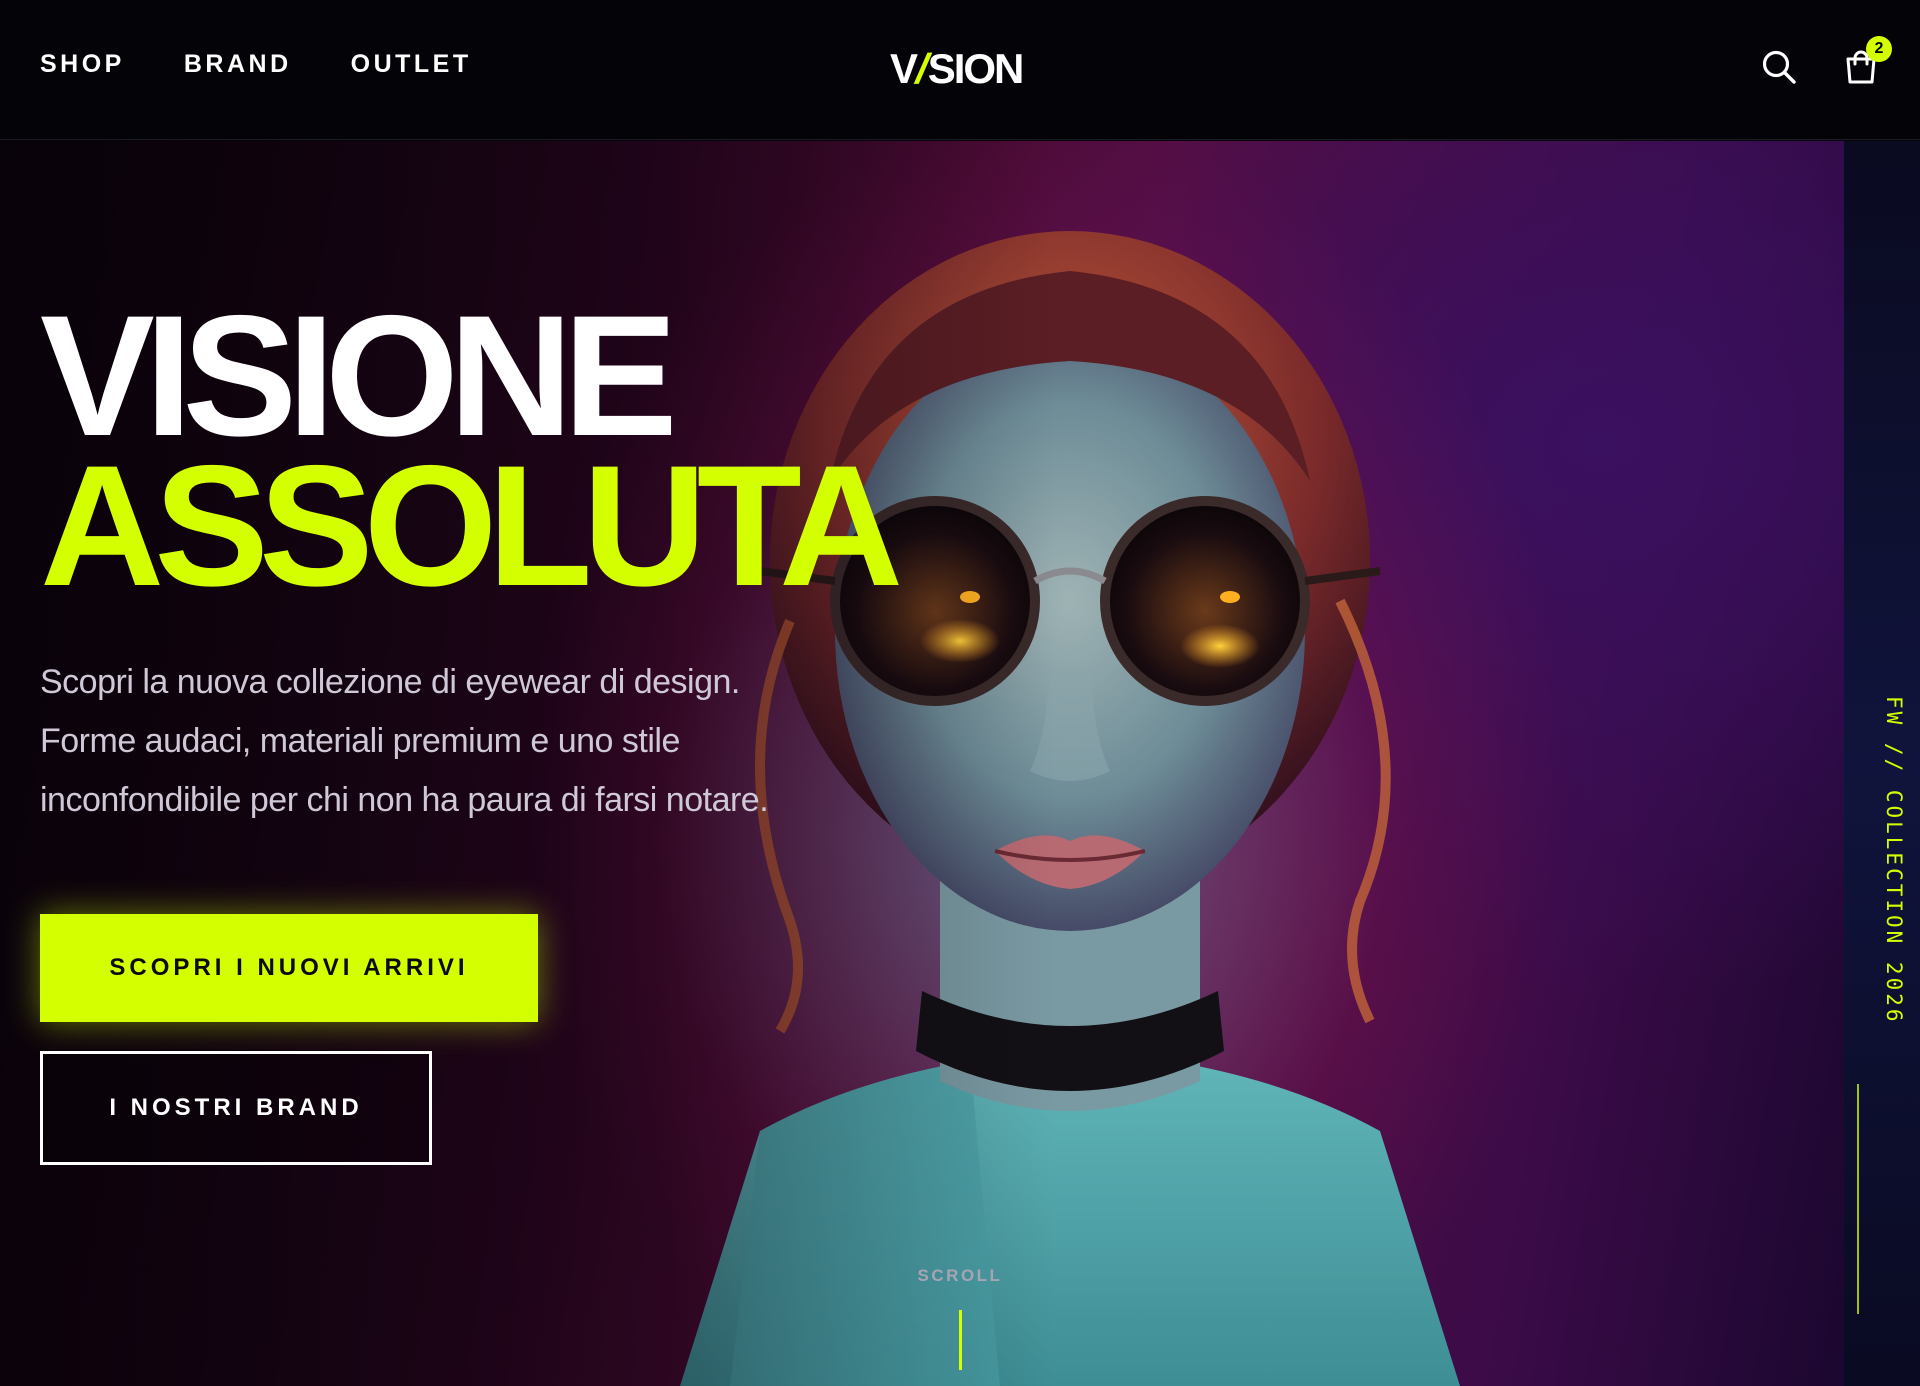  Describe the element at coordinates (960, 1340) in the screenshot. I see `scroll-line` at that location.